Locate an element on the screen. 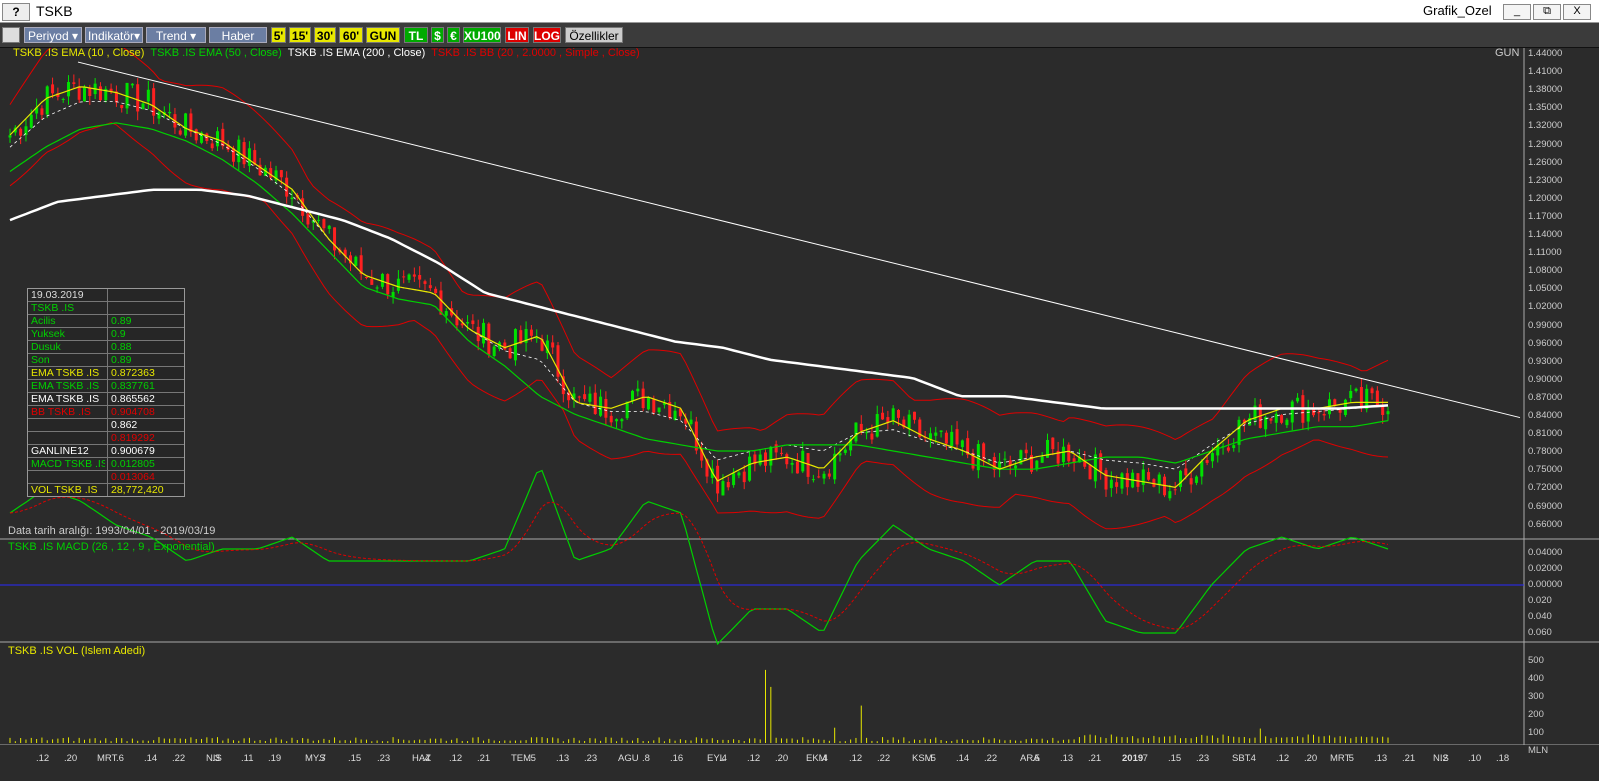  indicator-menu: Indikatör▾ is located at coordinates (114, 35).